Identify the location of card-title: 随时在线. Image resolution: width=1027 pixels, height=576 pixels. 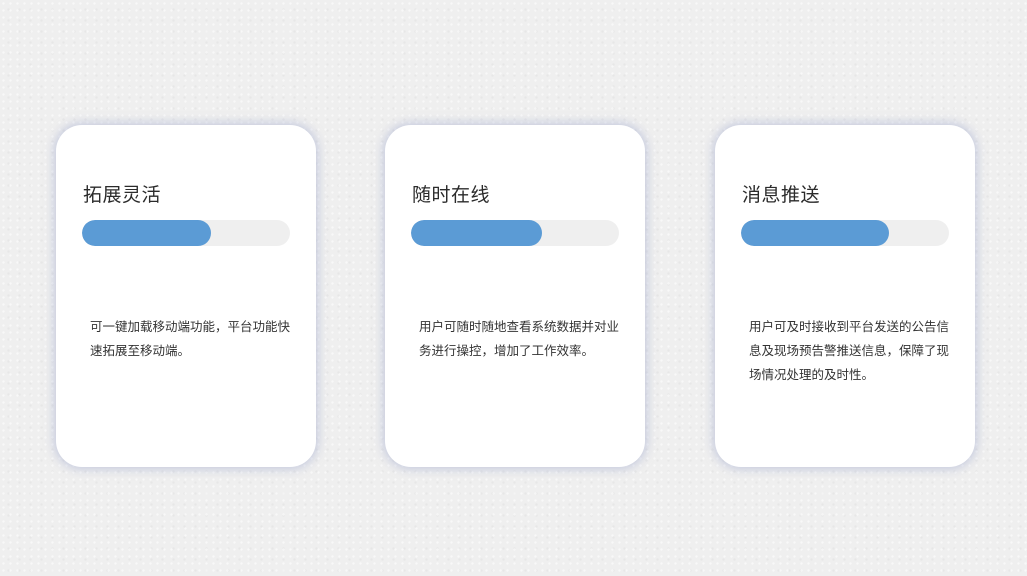
(451, 195).